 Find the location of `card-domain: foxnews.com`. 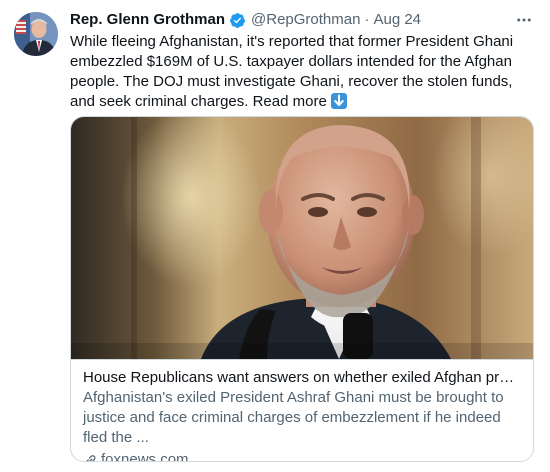

card-domain: foxnews.com is located at coordinates (145, 455).